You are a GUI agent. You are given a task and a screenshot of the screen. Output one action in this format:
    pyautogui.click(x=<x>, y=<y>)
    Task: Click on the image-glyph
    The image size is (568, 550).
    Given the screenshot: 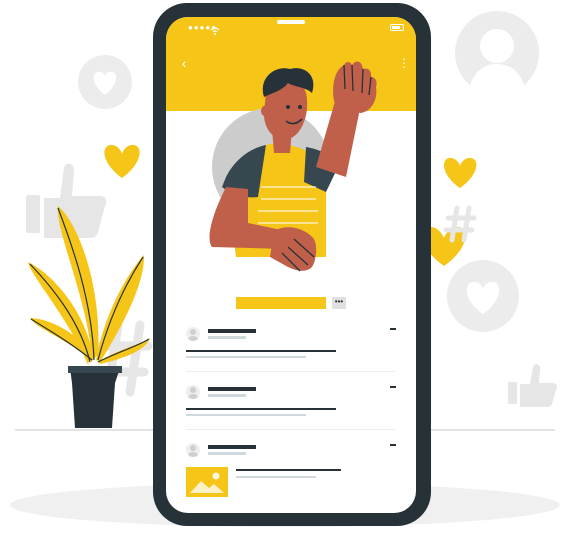 What is the action you would take?
    pyautogui.click(x=207, y=482)
    